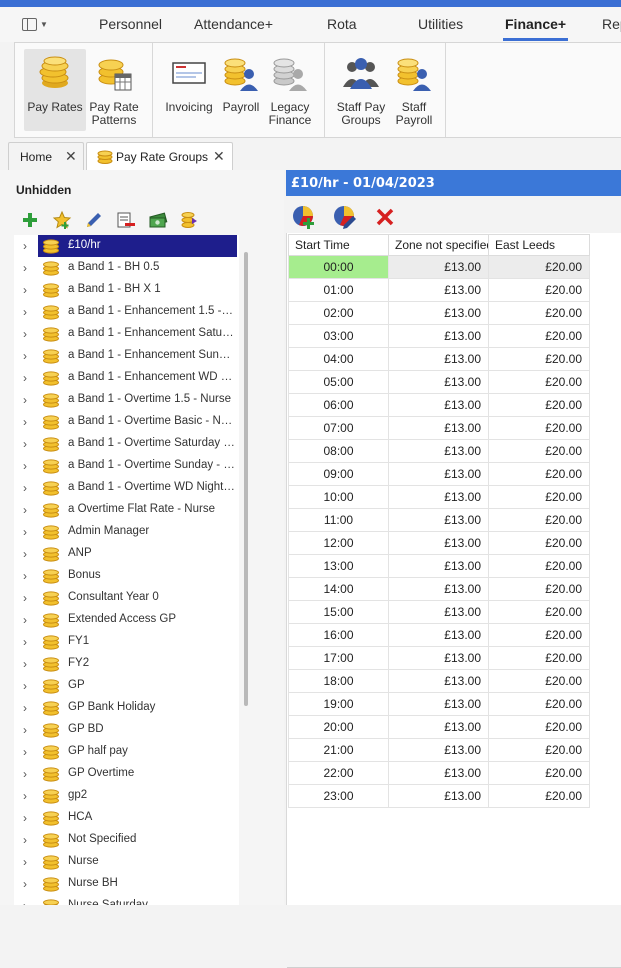 Image resolution: width=621 pixels, height=968 pixels. What do you see at coordinates (46, 156) in the screenshot?
I see `tab-home: Home ✕` at bounding box center [46, 156].